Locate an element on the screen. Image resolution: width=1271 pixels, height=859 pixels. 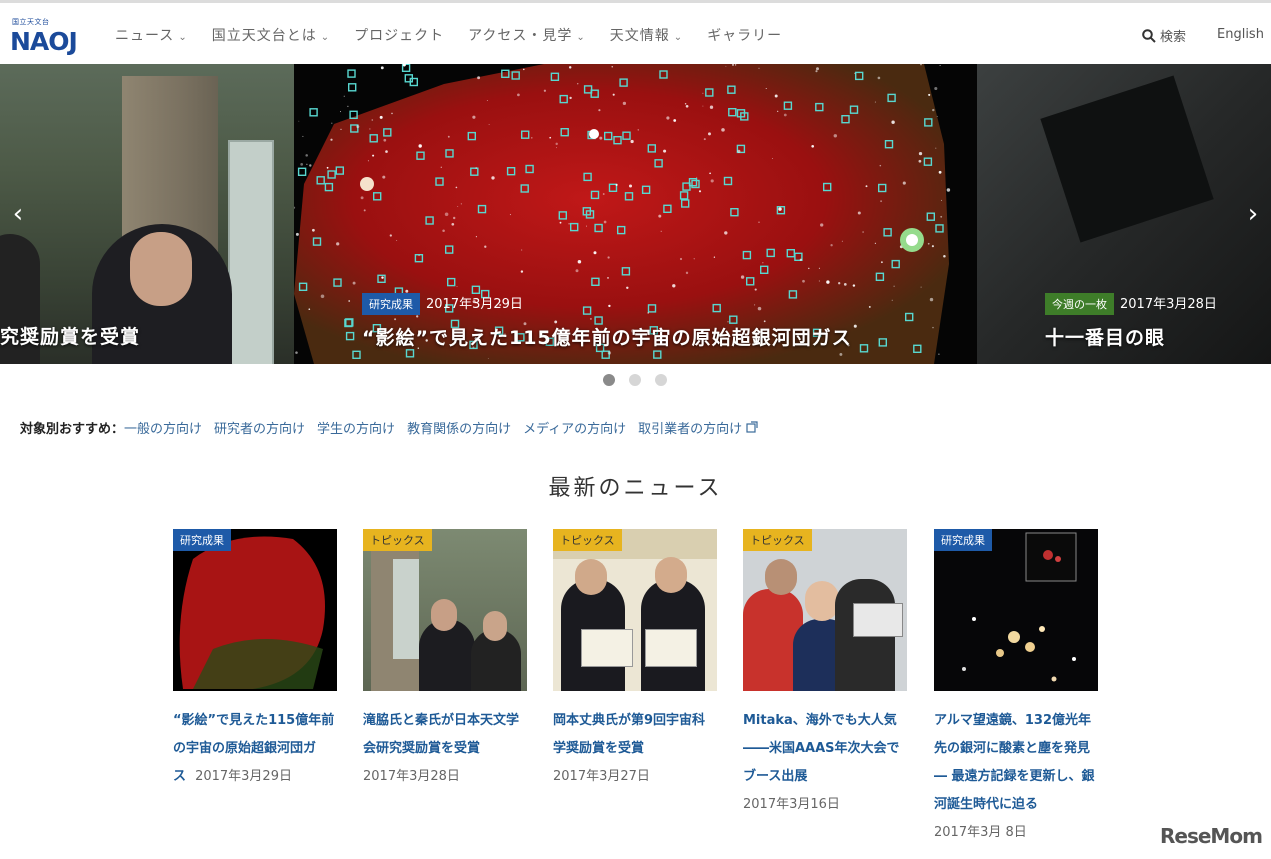
carousel-next-button: › is located at coordinates (1253, 214).